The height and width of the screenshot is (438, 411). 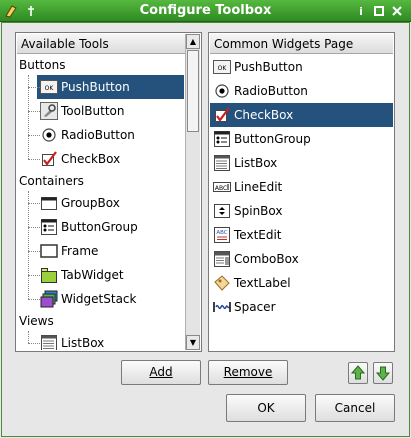 I want to click on cancel-button: Cancel, so click(x=355, y=408).